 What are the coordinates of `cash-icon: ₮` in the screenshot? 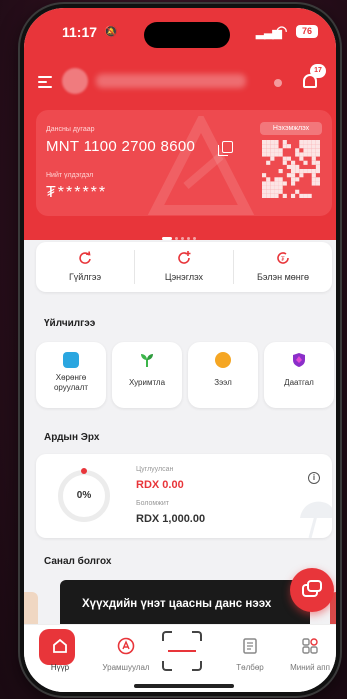 It's located at (283, 258).